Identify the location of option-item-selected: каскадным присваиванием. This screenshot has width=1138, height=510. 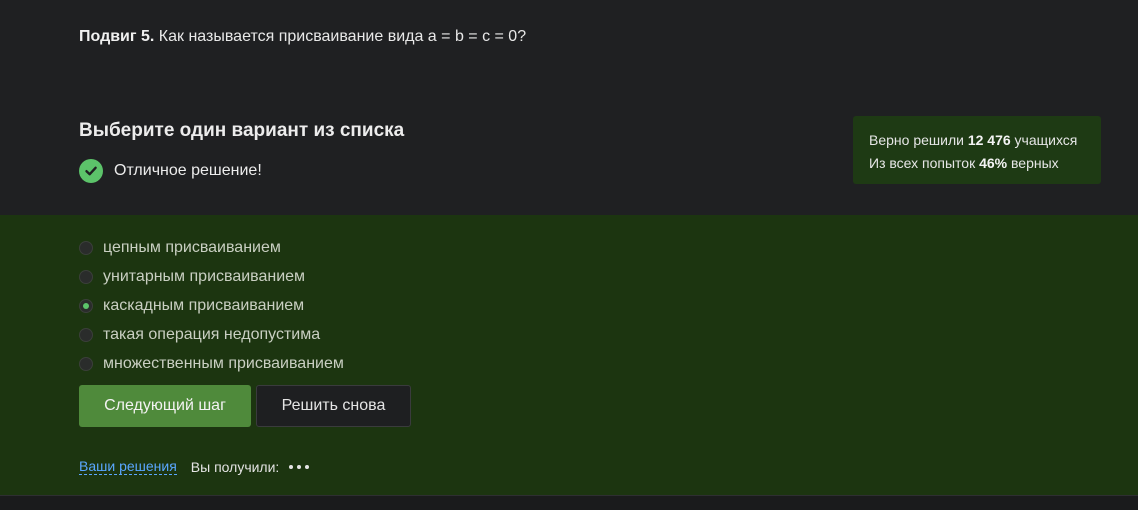
(211, 305).